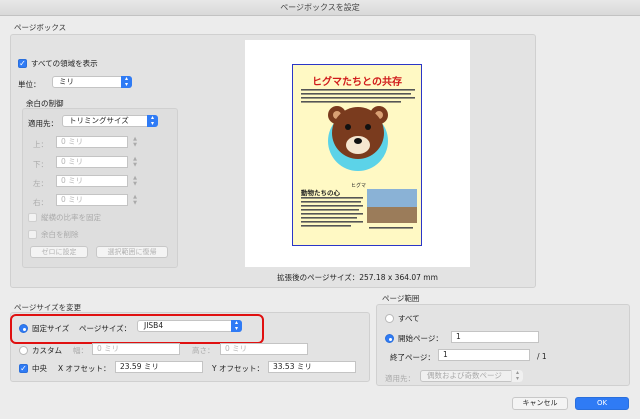 This screenshot has width=640, height=419. Describe the element at coordinates (154, 325) in the screenshot. I see `page-size-popup-value: JISB4` at that location.